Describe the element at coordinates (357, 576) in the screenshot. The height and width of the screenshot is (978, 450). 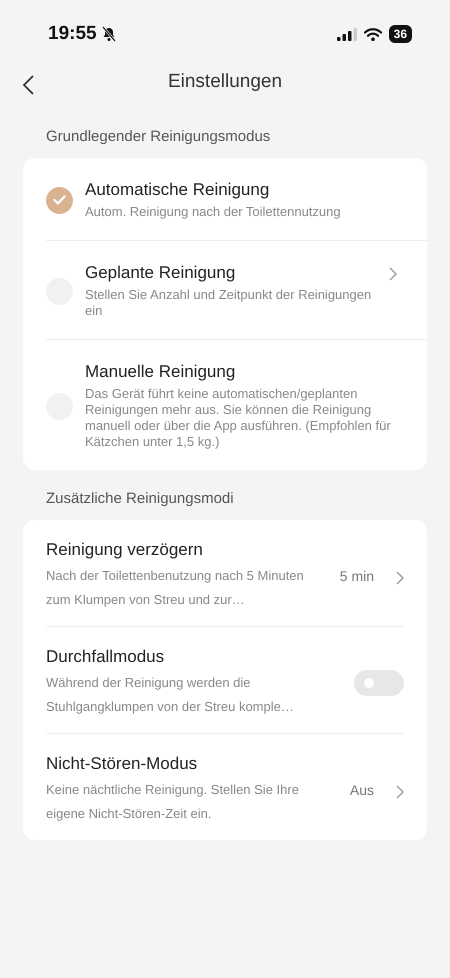
I see `setting-value: 5 min` at that location.